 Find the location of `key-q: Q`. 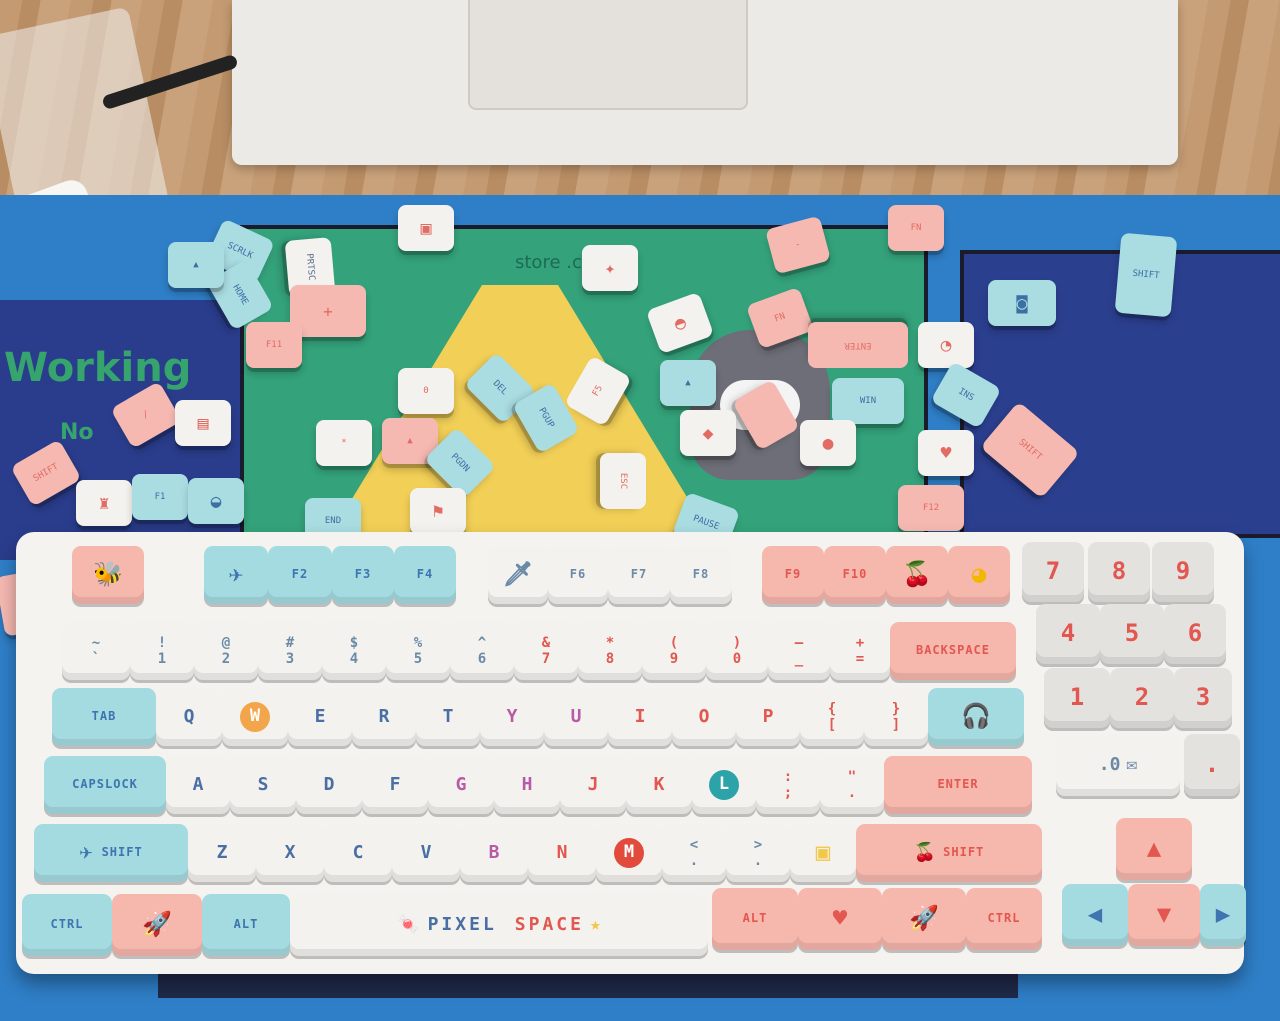

key-q: Q is located at coordinates (189, 717).